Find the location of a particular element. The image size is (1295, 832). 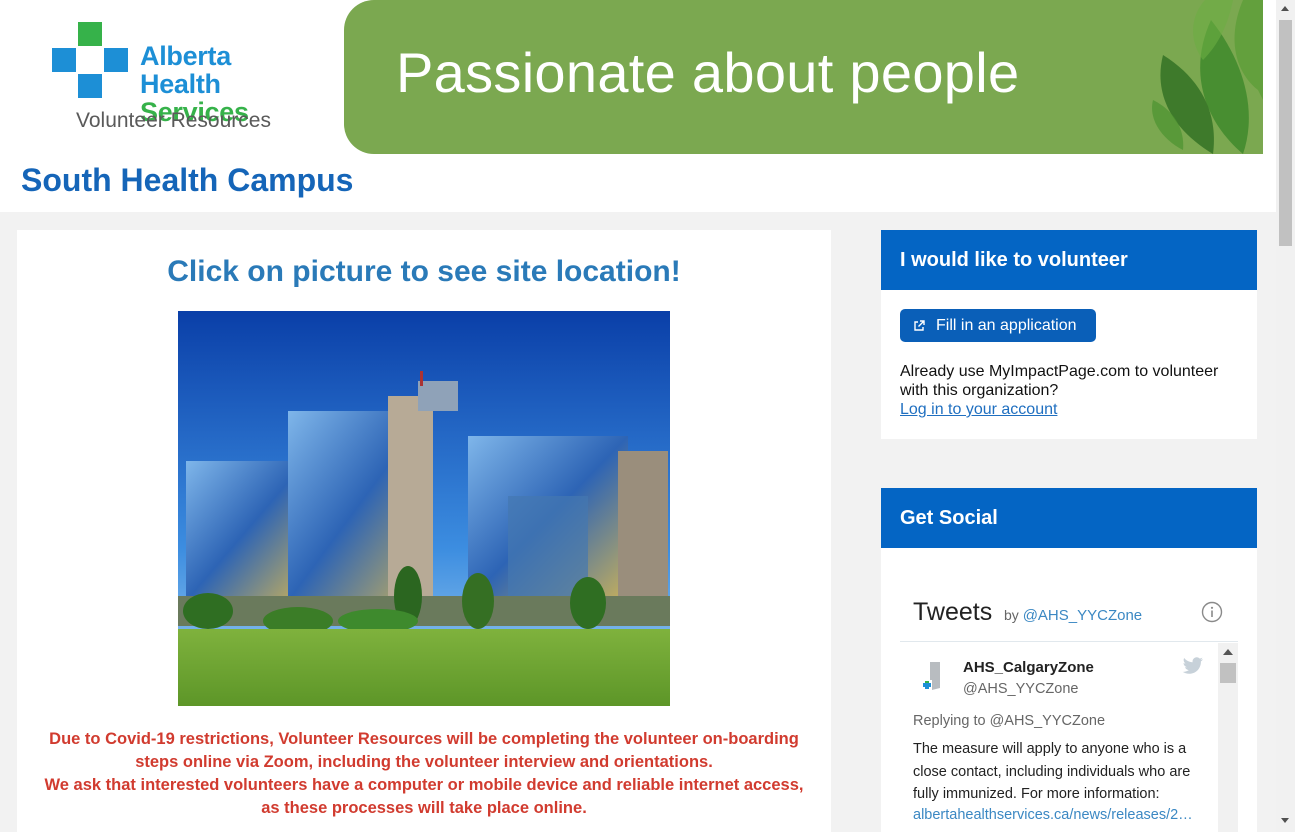

banner-text: Passionate about people is located at coordinates (708, 72).